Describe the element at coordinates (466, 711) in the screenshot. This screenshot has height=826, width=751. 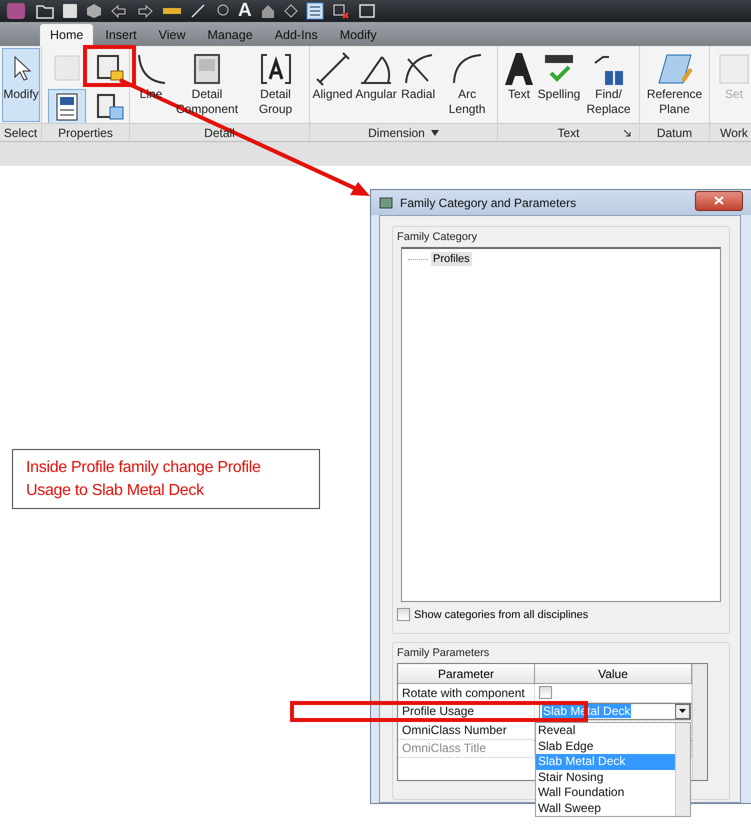
I see `parameter-name: Profile Usage` at that location.